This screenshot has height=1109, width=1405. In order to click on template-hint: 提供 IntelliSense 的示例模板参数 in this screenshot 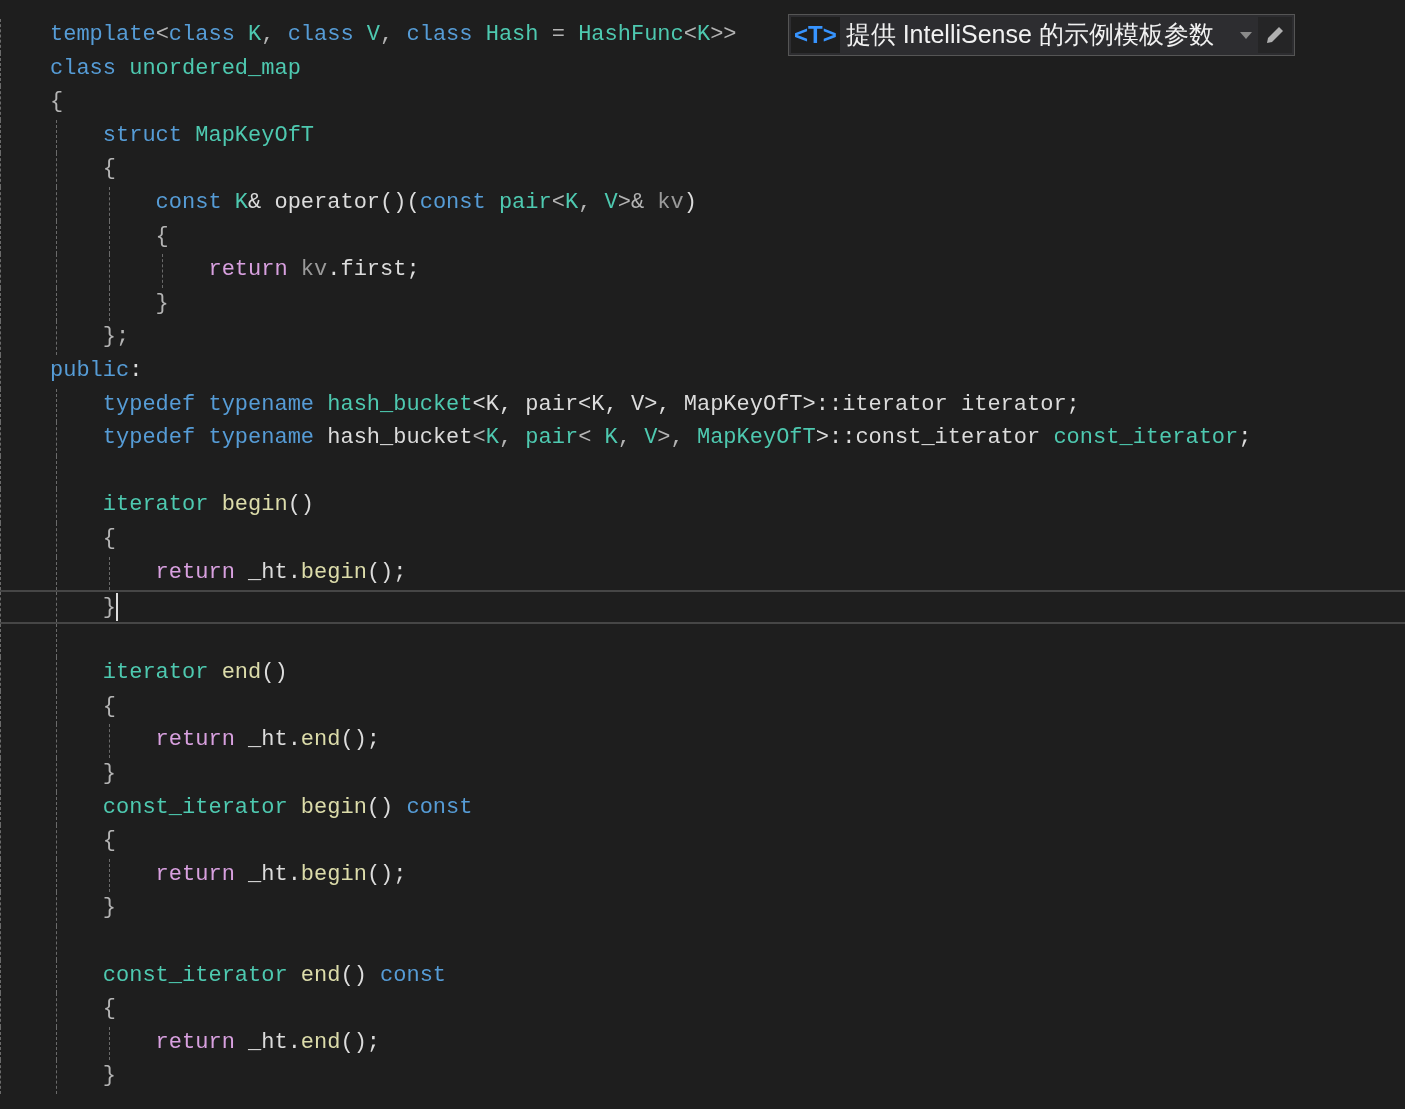, I will do `click(1029, 35)`.